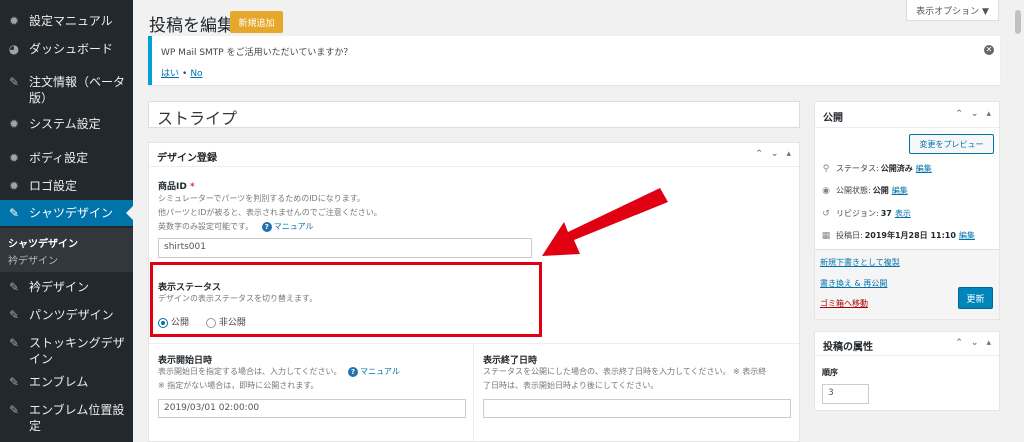 The width and height of the screenshot is (1024, 442). I want to click on required-mark: *, so click(192, 187).